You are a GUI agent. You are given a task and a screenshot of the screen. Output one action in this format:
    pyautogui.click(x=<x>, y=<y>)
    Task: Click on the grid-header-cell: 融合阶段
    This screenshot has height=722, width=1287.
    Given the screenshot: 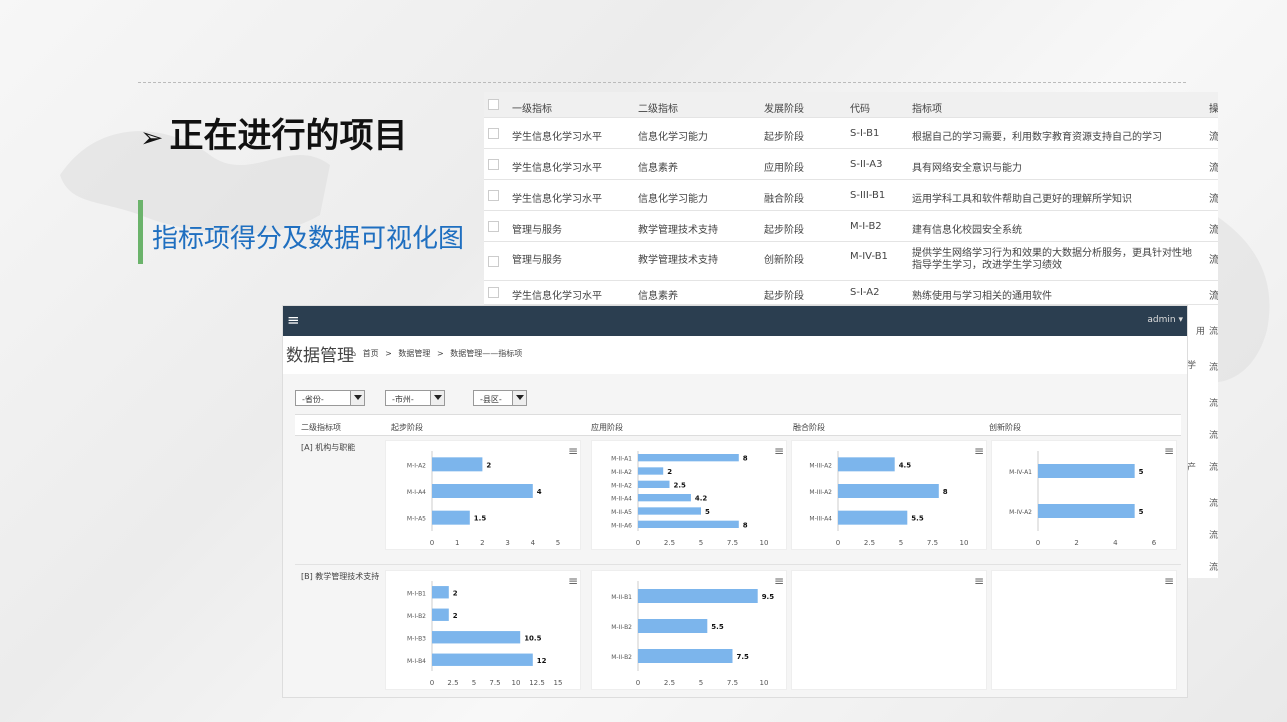 What is the action you would take?
    pyautogui.click(x=809, y=427)
    